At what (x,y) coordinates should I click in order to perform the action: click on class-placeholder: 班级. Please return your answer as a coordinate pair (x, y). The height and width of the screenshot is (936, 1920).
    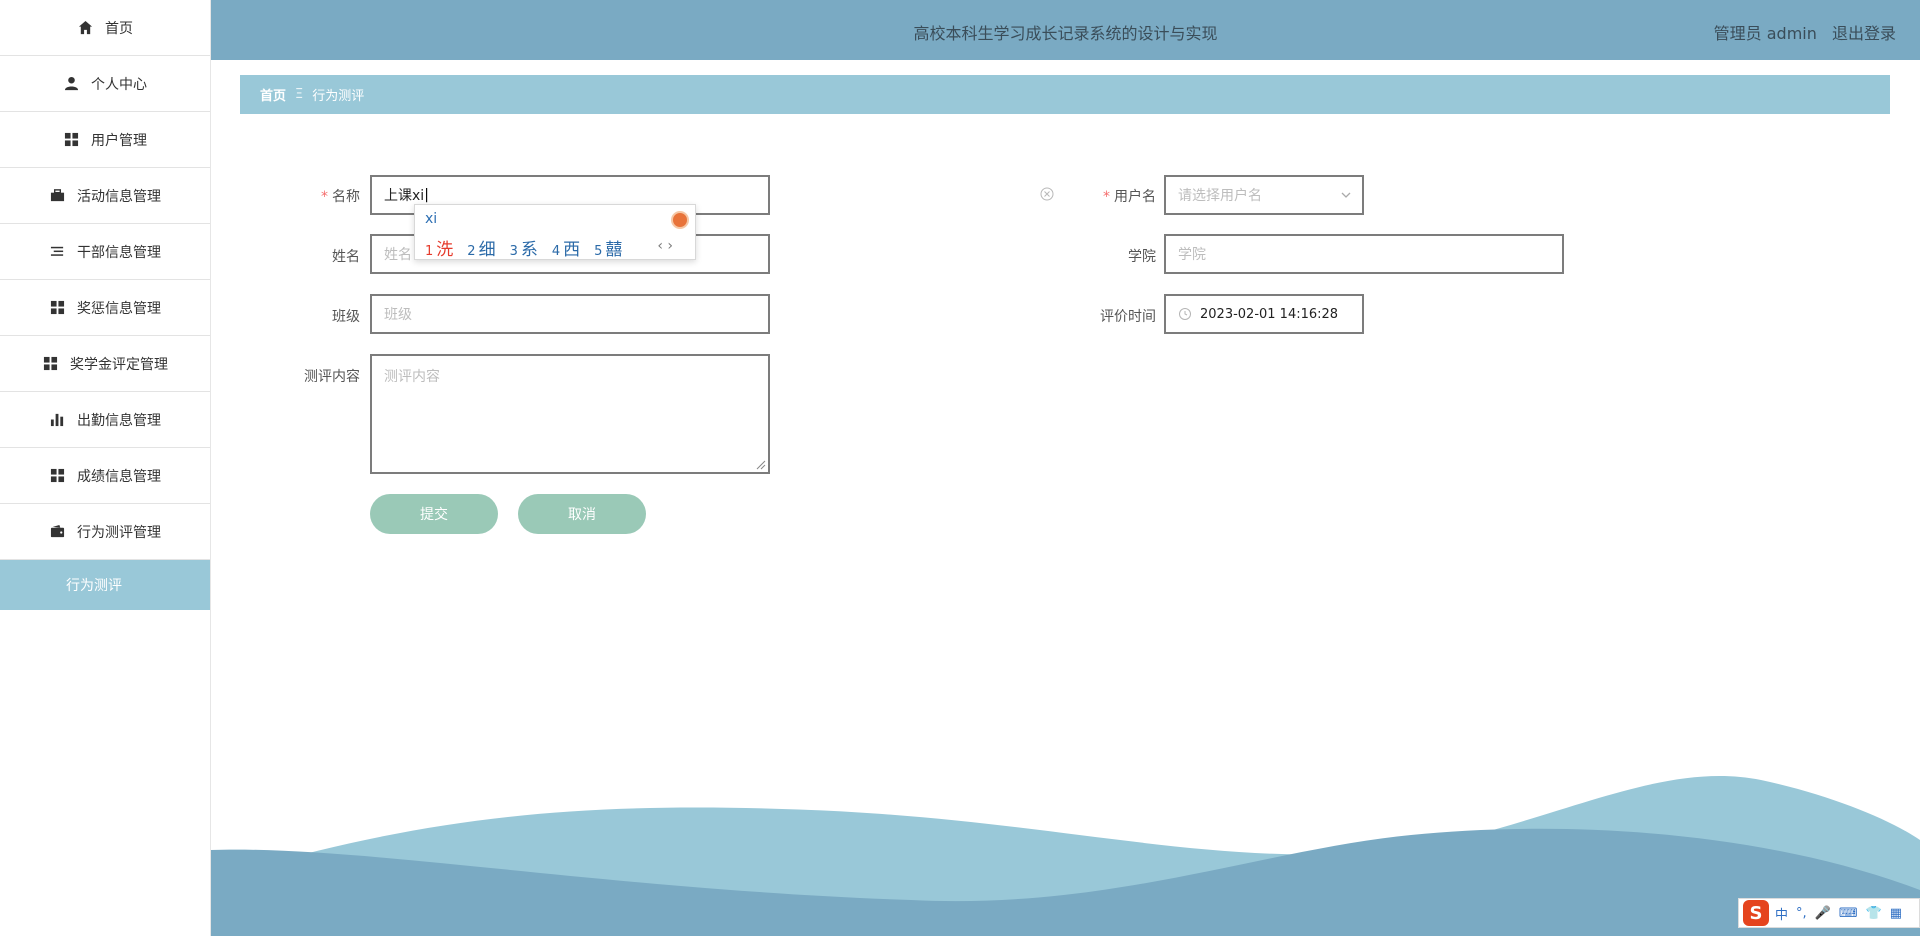
    Looking at the image, I should click on (398, 315).